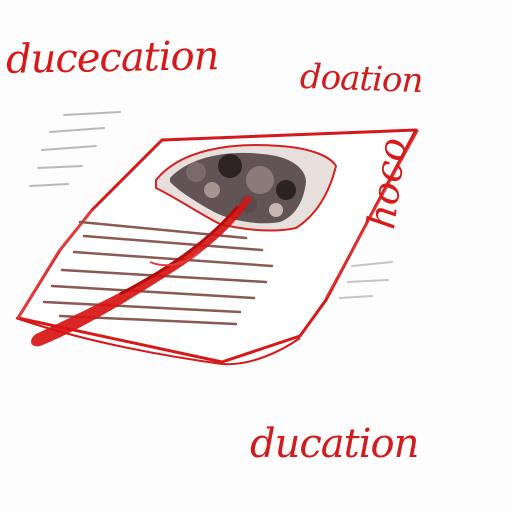 This screenshot has width=512, height=512. Describe the element at coordinates (112, 58) in the screenshot. I see `headline-left-text: ducecation` at that location.